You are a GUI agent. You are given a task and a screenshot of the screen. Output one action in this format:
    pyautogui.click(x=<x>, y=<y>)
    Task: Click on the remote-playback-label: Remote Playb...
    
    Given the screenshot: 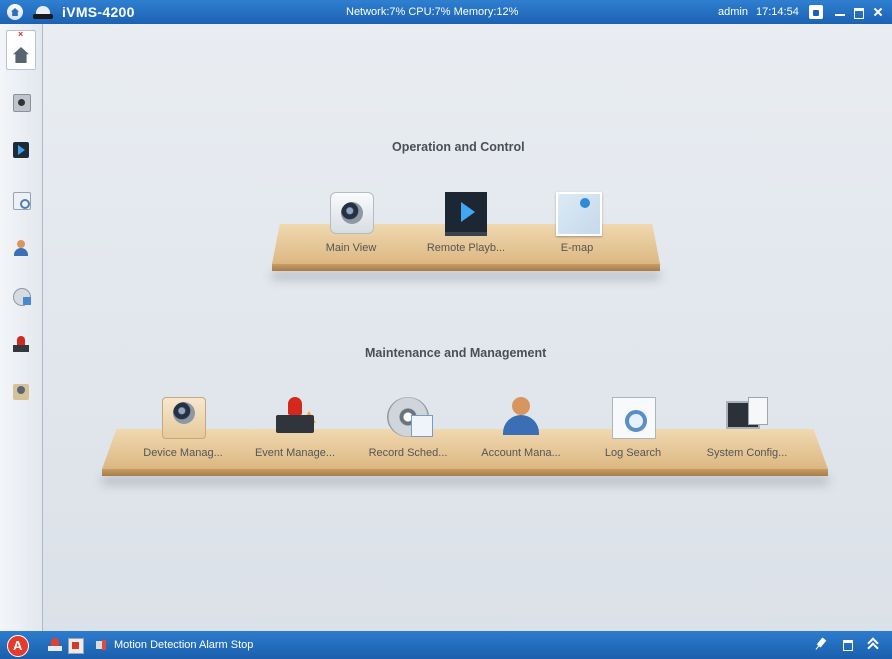 What is the action you would take?
    pyautogui.click(x=466, y=248)
    